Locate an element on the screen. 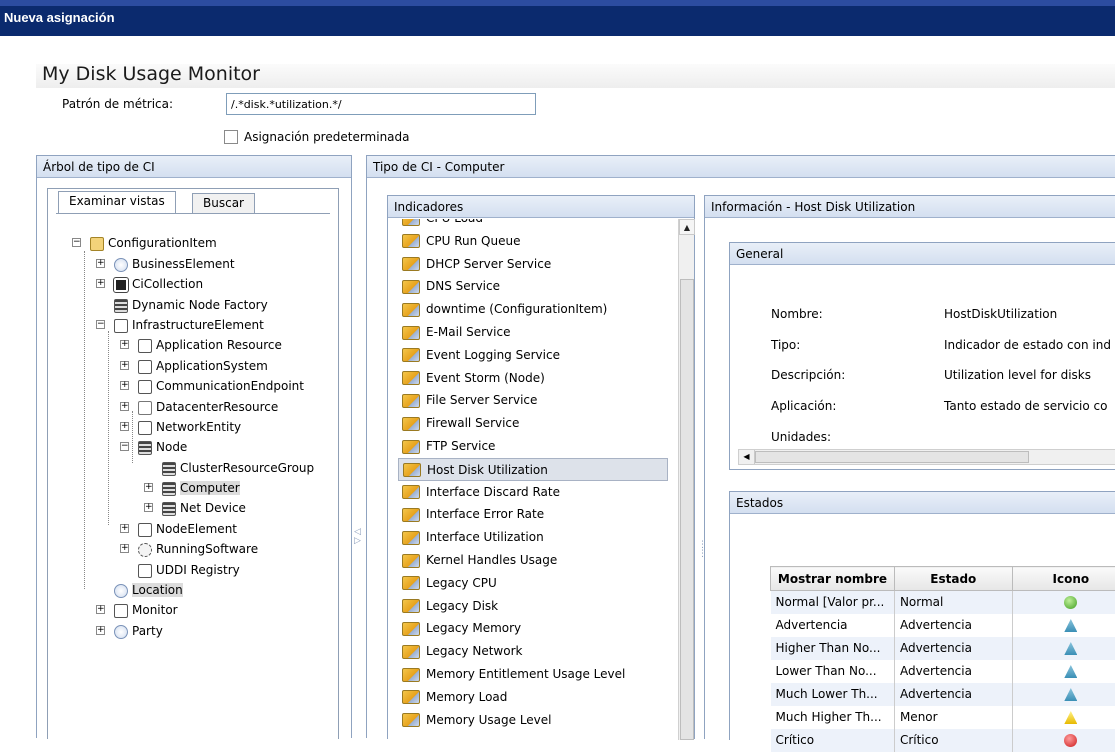  indicator-list-item: Legacy Disk is located at coordinates (533, 606).